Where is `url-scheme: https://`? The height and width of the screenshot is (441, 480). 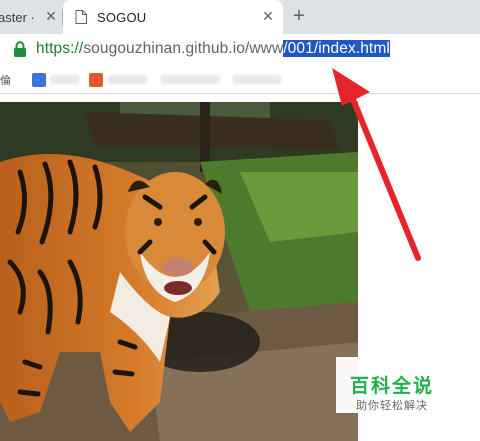 url-scheme: https:// is located at coordinates (60, 48).